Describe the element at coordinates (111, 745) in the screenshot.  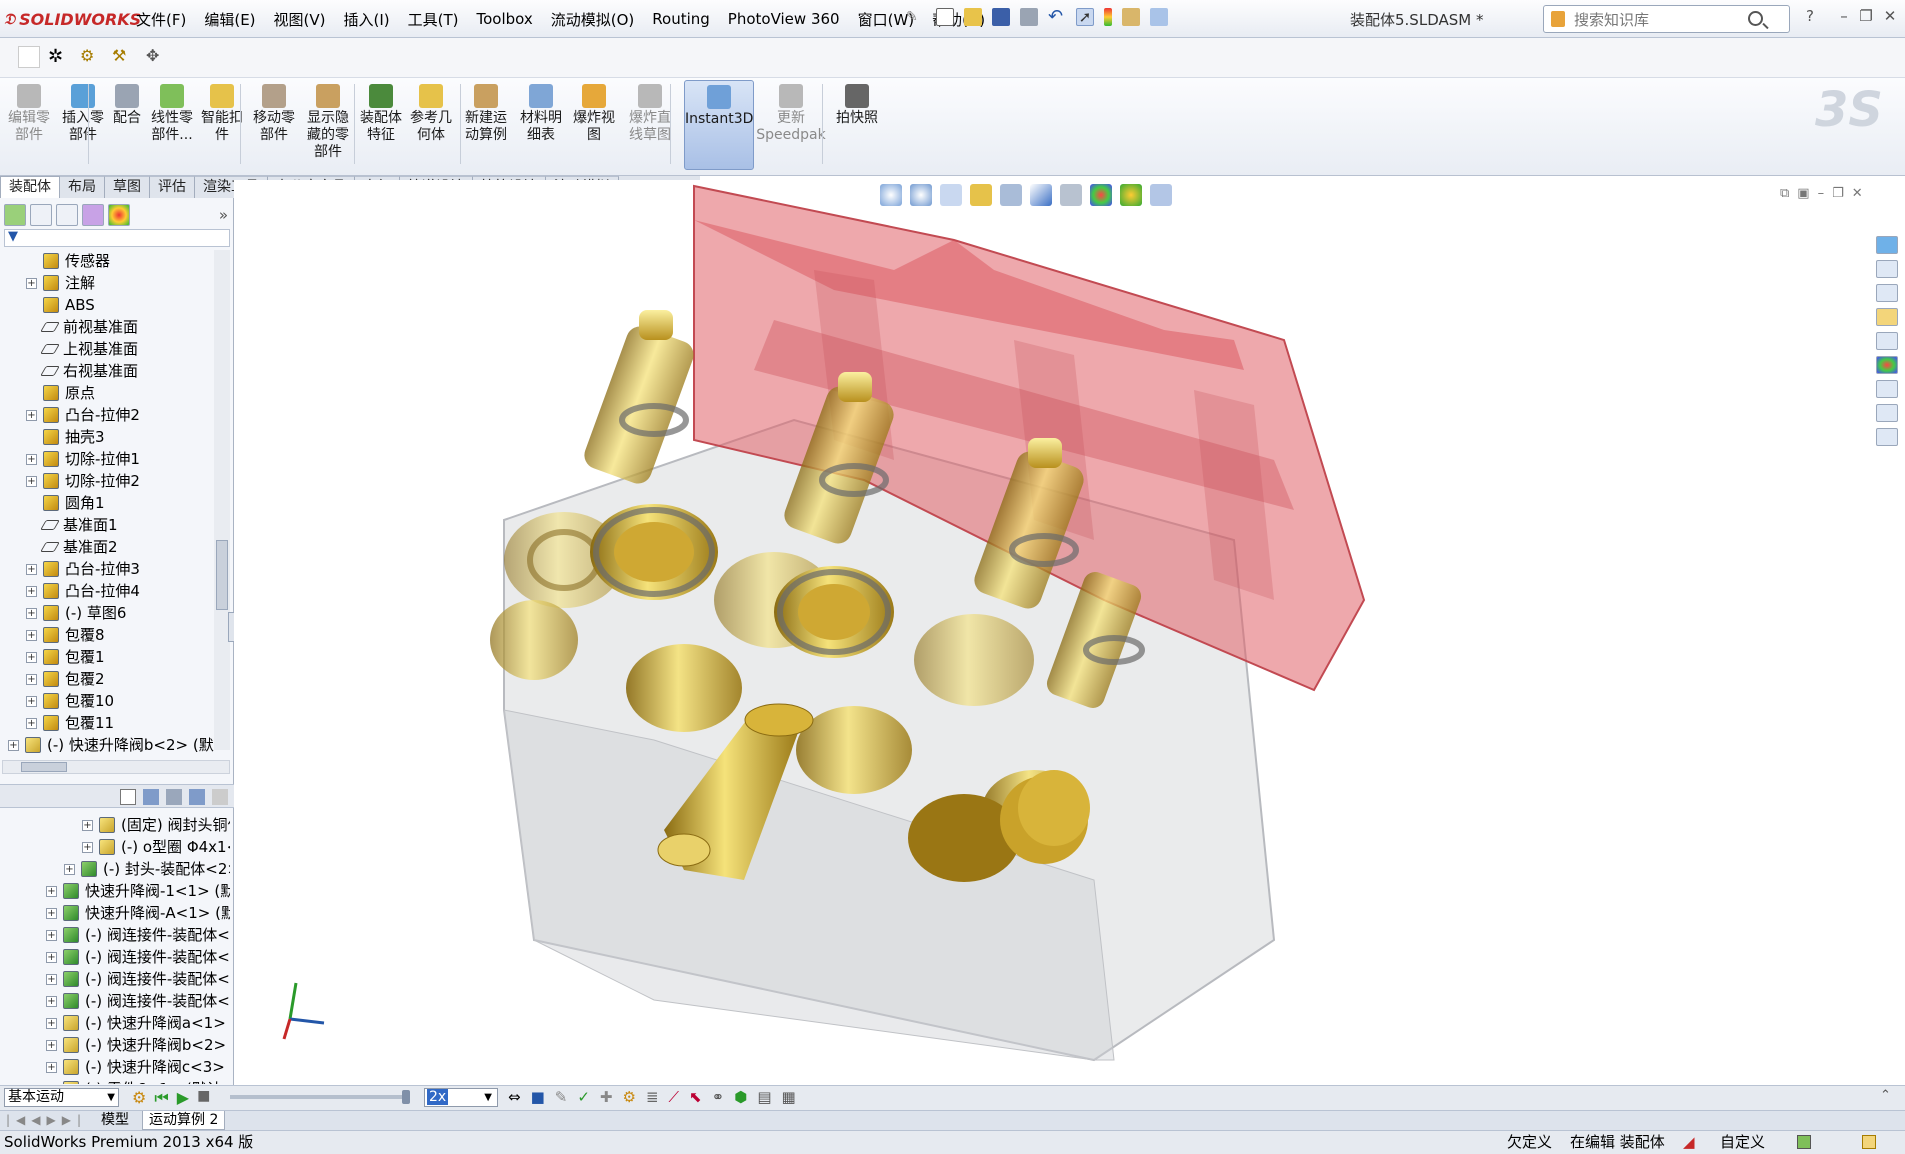
I see `tree-node: + (-) 快速升降阀b<2> (默认` at that location.